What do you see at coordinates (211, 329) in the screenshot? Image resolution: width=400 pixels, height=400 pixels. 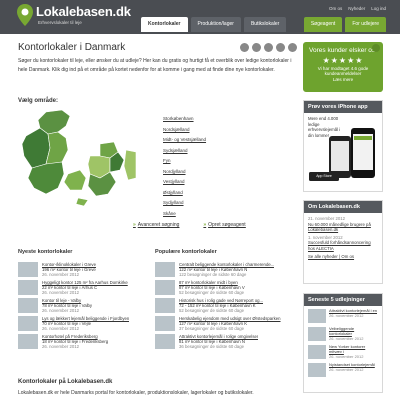 I see `item-visits: 37 besøgninger de sidste 60 dage` at bounding box center [211, 329].